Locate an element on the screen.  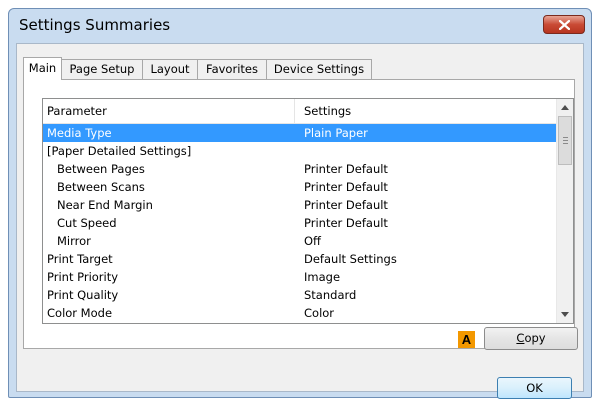
close-x-icon is located at coordinates (564, 25).